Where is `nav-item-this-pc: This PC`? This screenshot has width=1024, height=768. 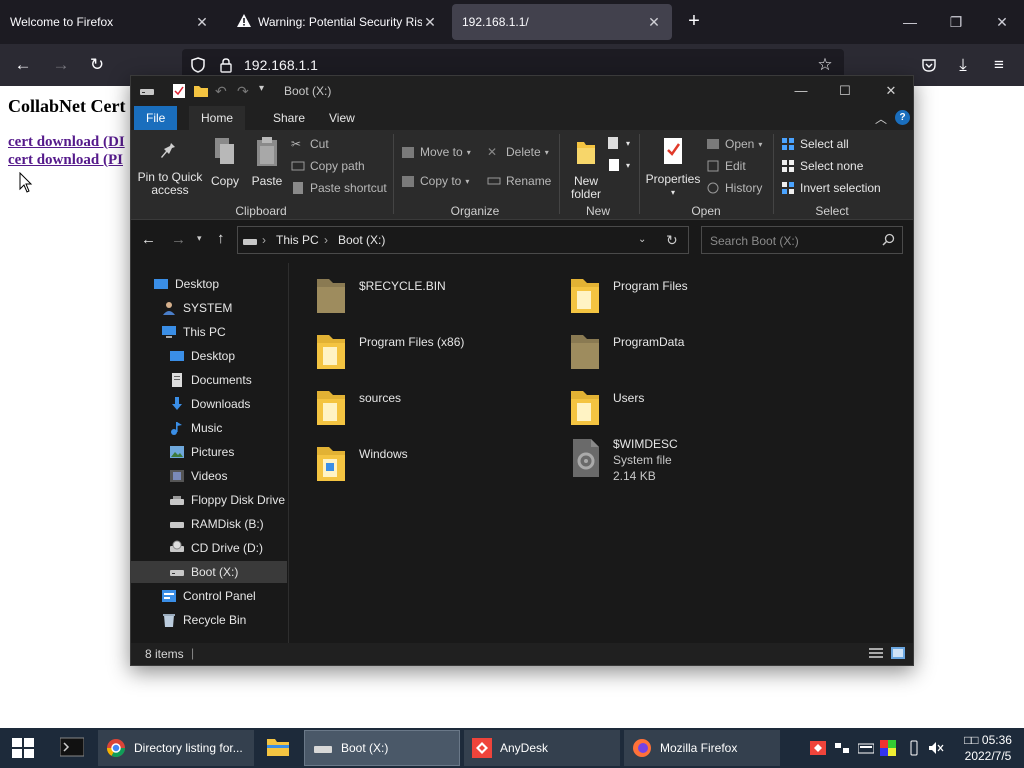 nav-item-this-pc: This PC is located at coordinates (209, 332).